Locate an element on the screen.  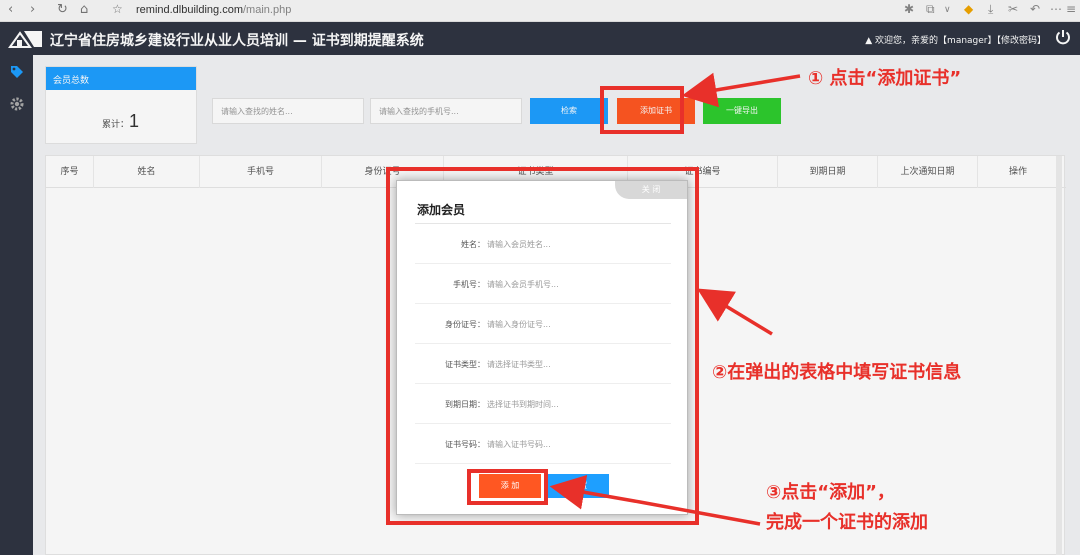
annotation-step3-line1: ③点击“添加”， is located at coordinates (830, 492).